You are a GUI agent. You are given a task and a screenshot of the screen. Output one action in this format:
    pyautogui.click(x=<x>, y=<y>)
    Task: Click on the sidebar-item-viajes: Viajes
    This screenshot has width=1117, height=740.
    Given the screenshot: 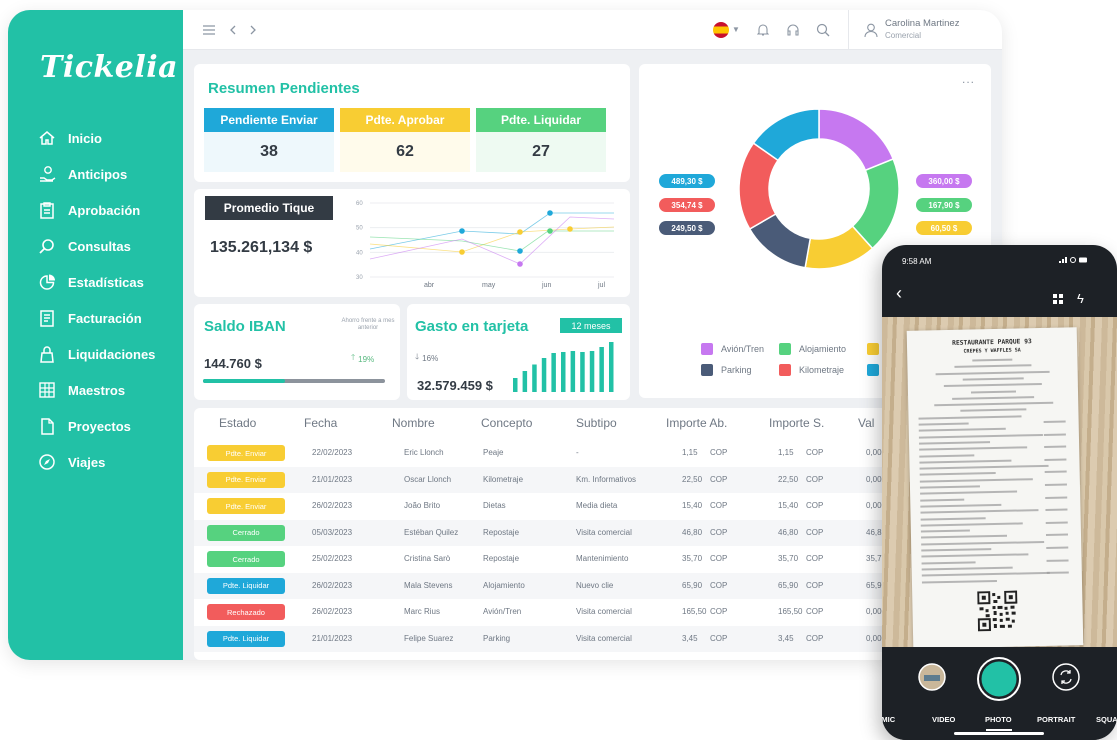 What is the action you would take?
    pyautogui.click(x=96, y=462)
    